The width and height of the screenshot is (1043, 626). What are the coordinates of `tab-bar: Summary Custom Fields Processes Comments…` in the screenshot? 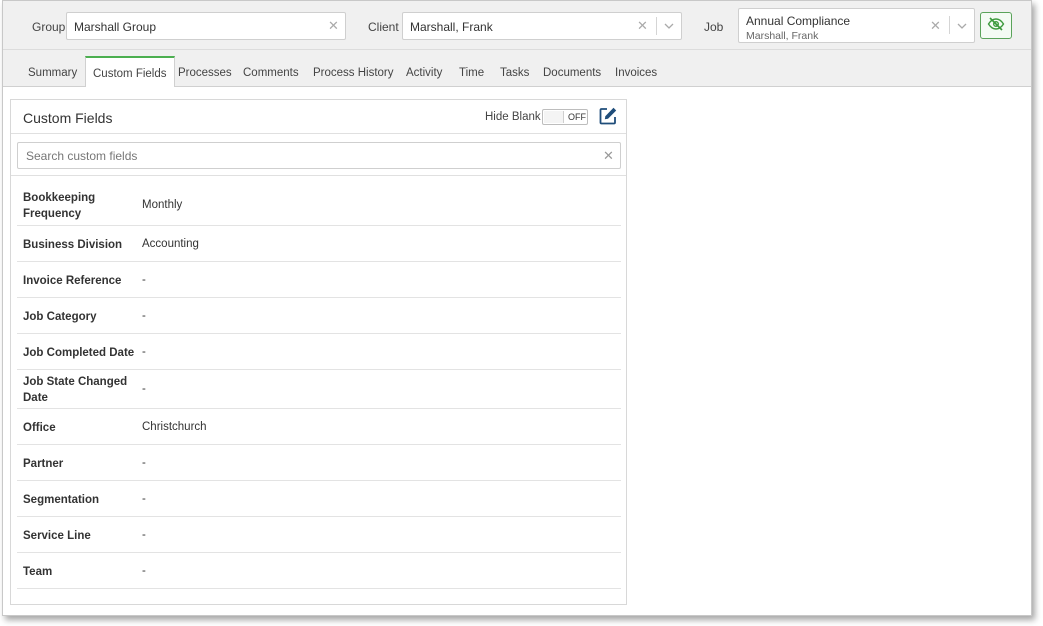 It's located at (517, 69).